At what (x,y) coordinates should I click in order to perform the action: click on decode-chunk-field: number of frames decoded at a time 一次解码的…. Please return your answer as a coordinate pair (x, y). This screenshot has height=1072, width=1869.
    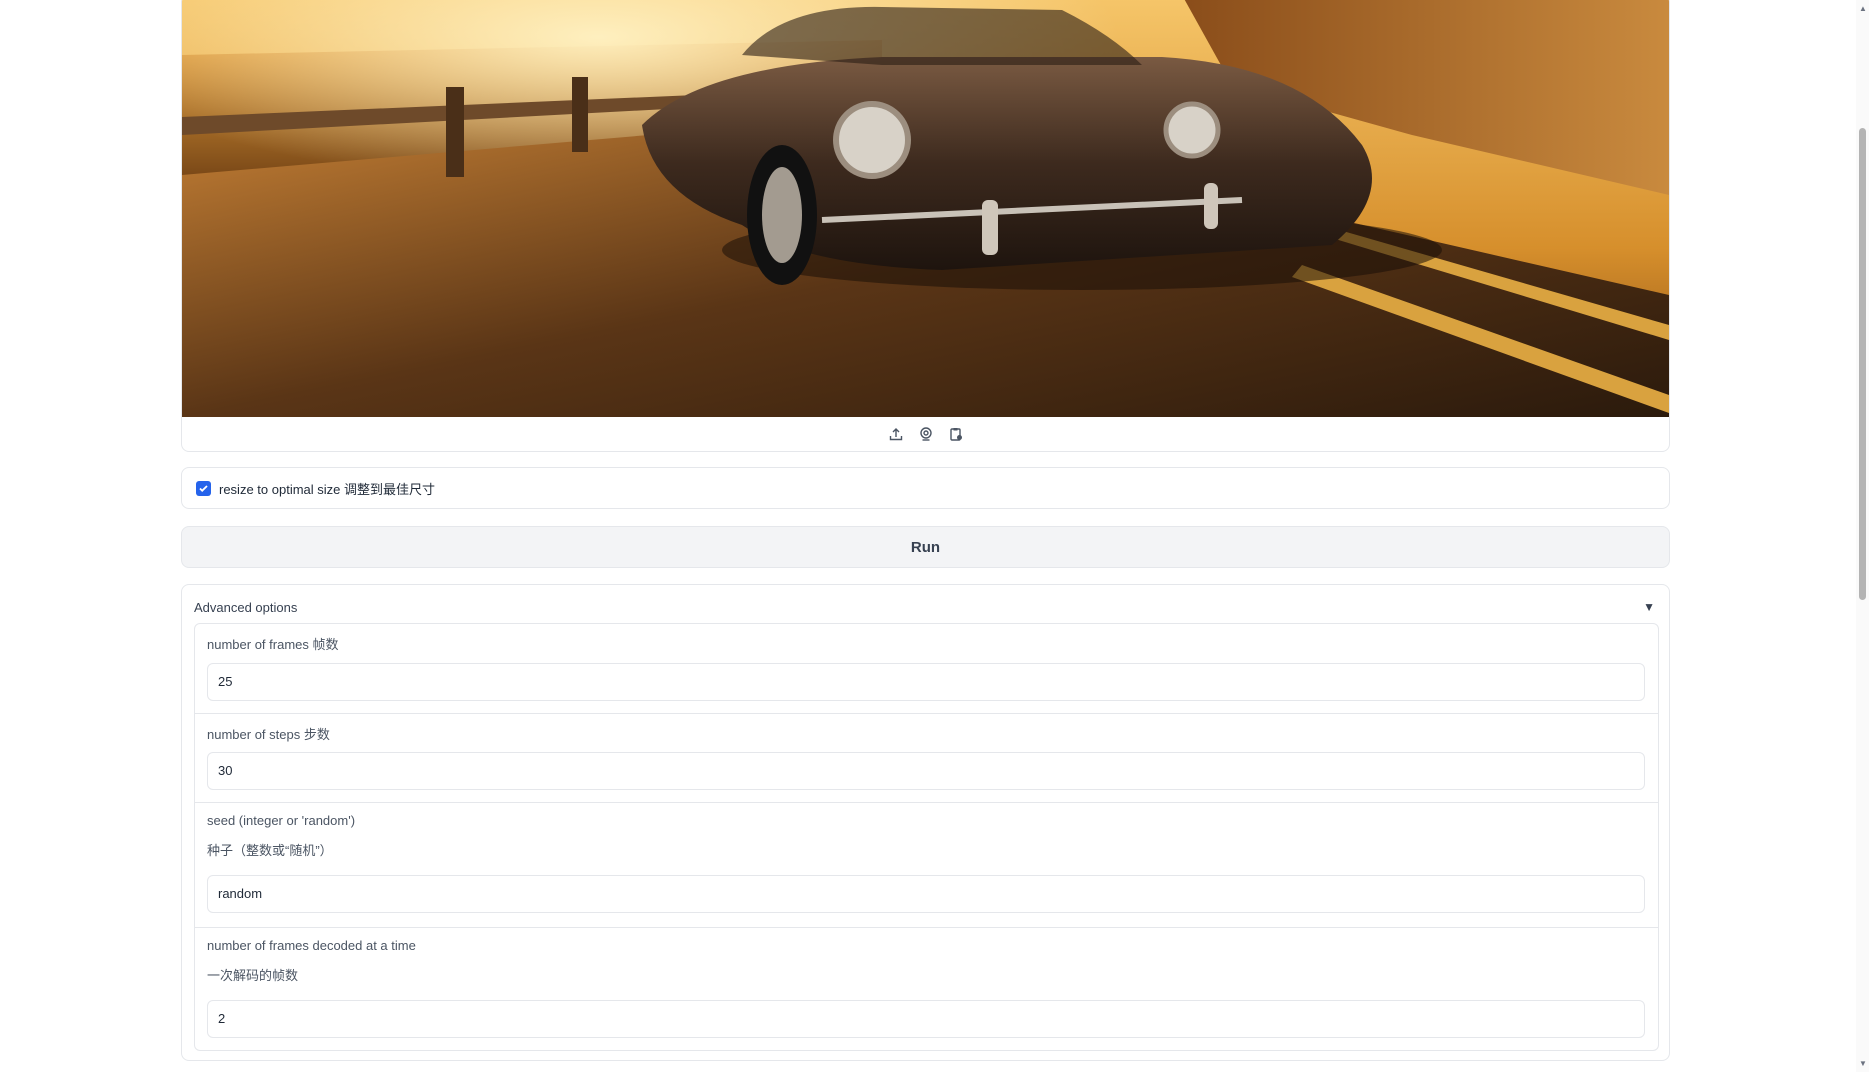
    Looking at the image, I should click on (926, 989).